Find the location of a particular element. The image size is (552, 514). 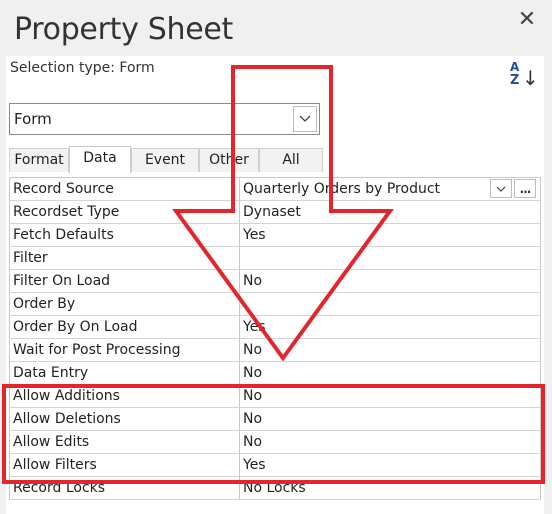

tab-format: Format is located at coordinates (39, 160).